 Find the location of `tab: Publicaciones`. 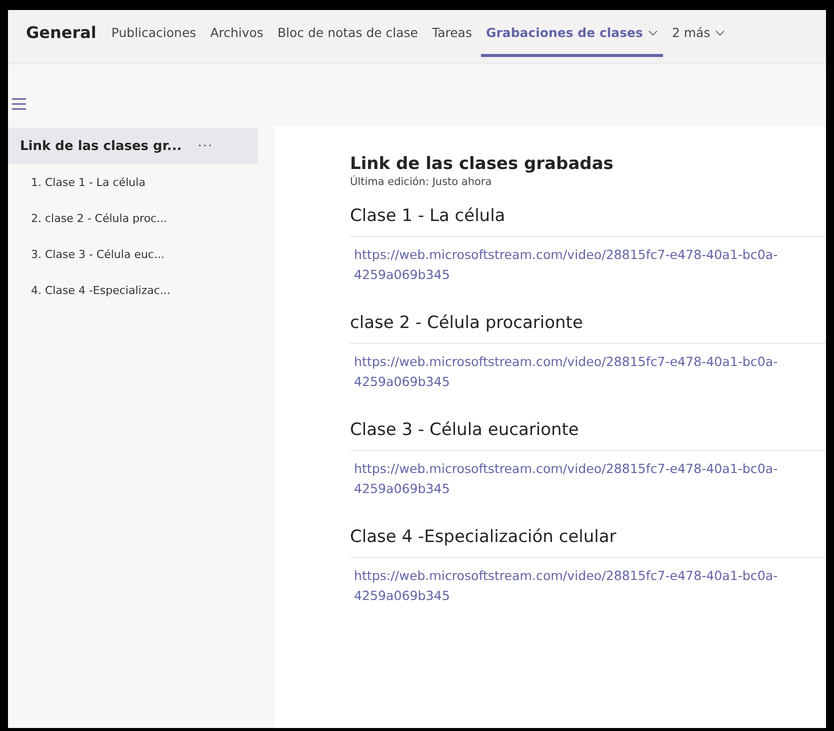

tab: Publicaciones is located at coordinates (154, 39).